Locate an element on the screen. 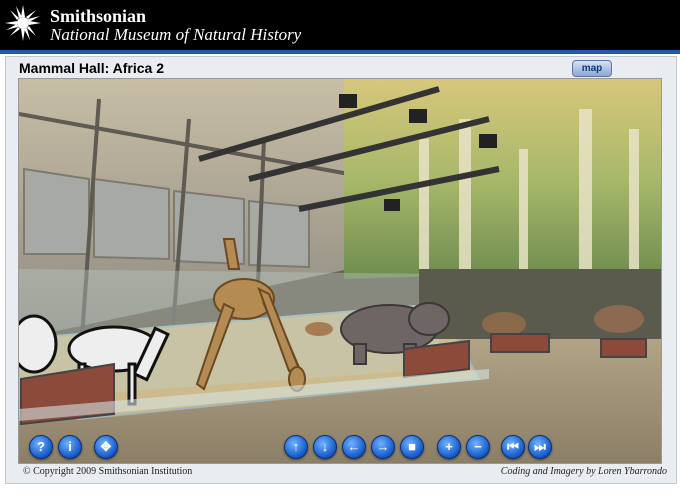  pan-up-button: ↑ is located at coordinates (296, 447).